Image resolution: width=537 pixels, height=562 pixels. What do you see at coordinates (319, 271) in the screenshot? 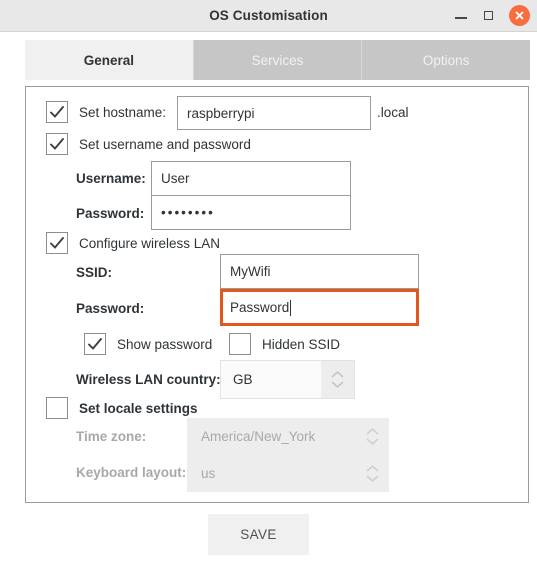
I see `ssid-input: MyWifi` at bounding box center [319, 271].